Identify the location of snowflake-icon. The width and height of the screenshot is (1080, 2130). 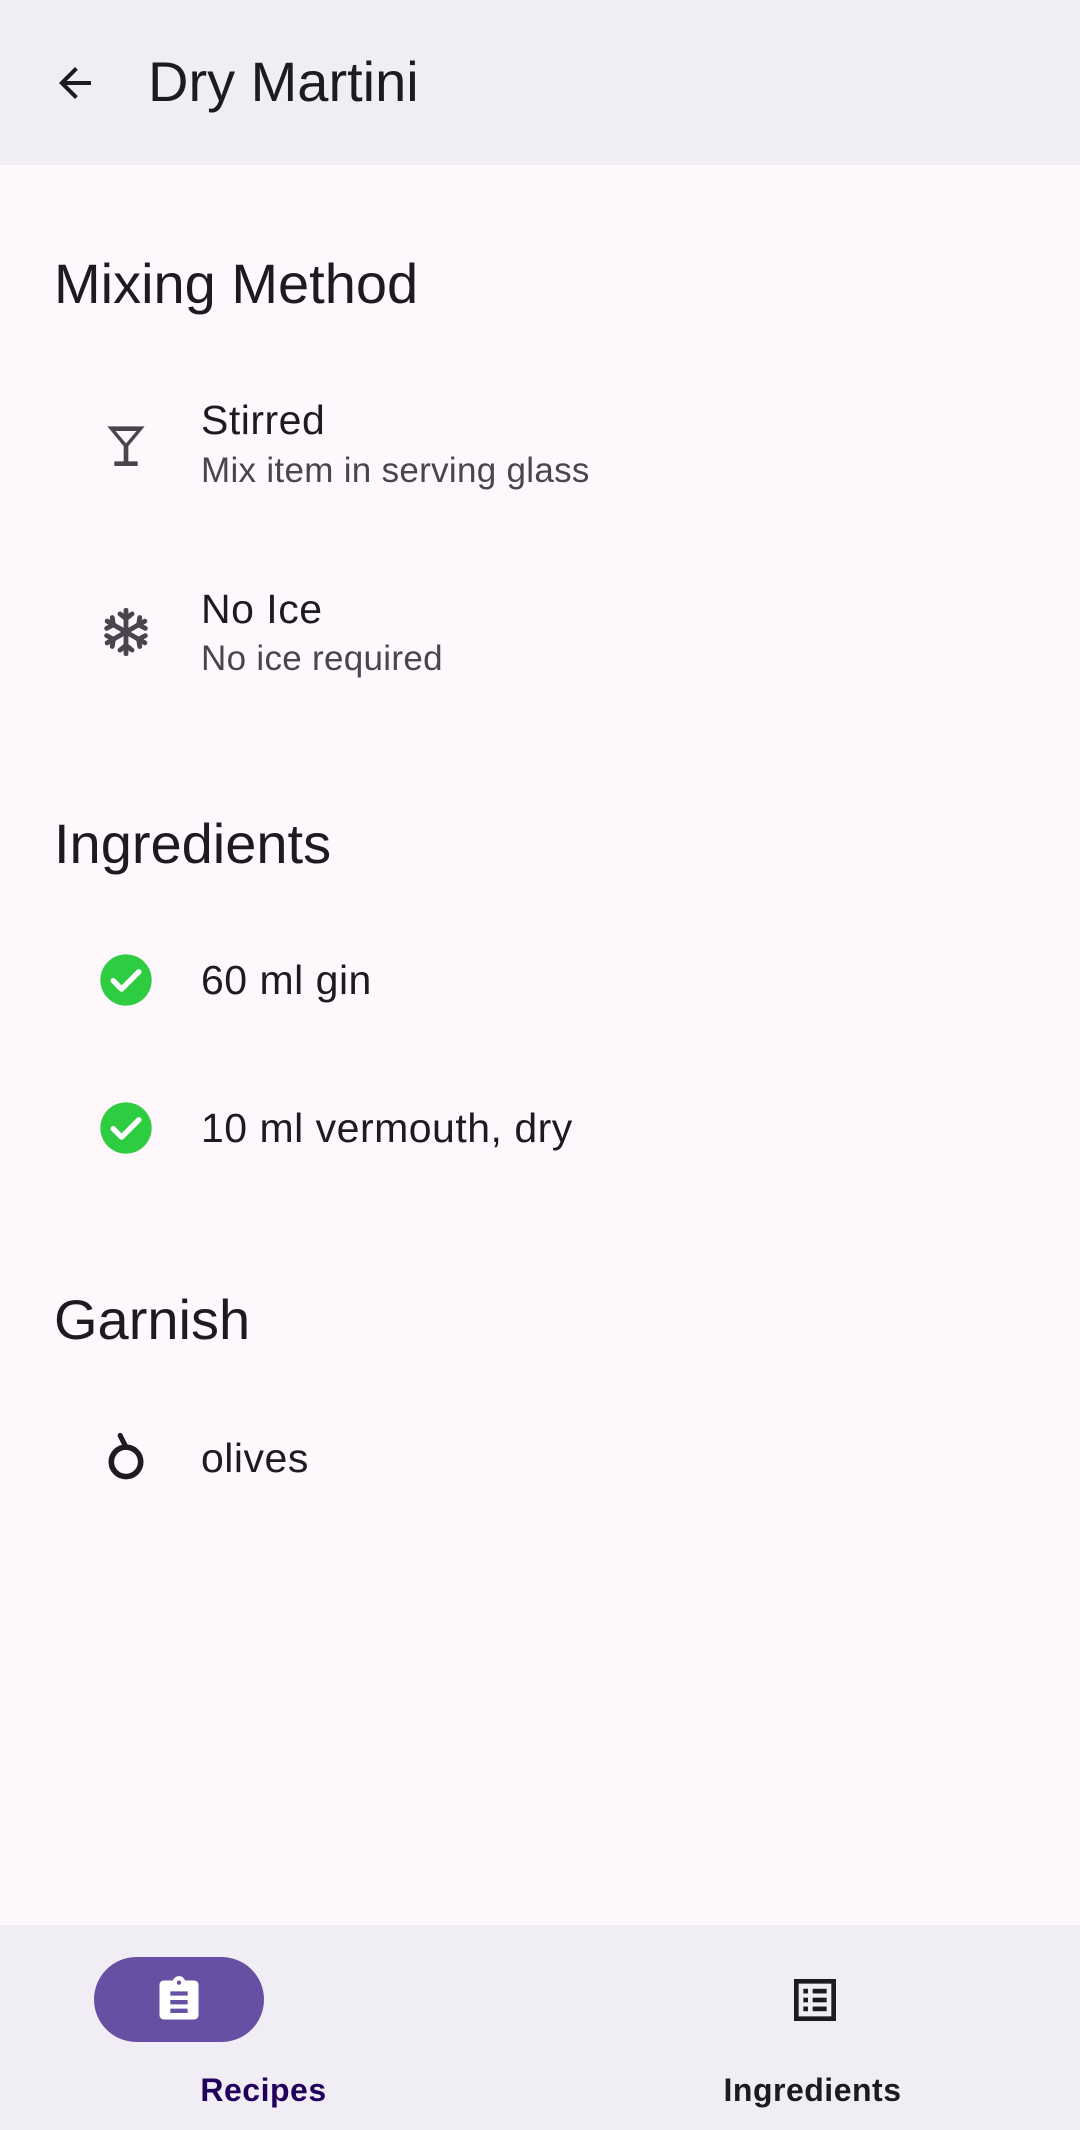
(126, 632).